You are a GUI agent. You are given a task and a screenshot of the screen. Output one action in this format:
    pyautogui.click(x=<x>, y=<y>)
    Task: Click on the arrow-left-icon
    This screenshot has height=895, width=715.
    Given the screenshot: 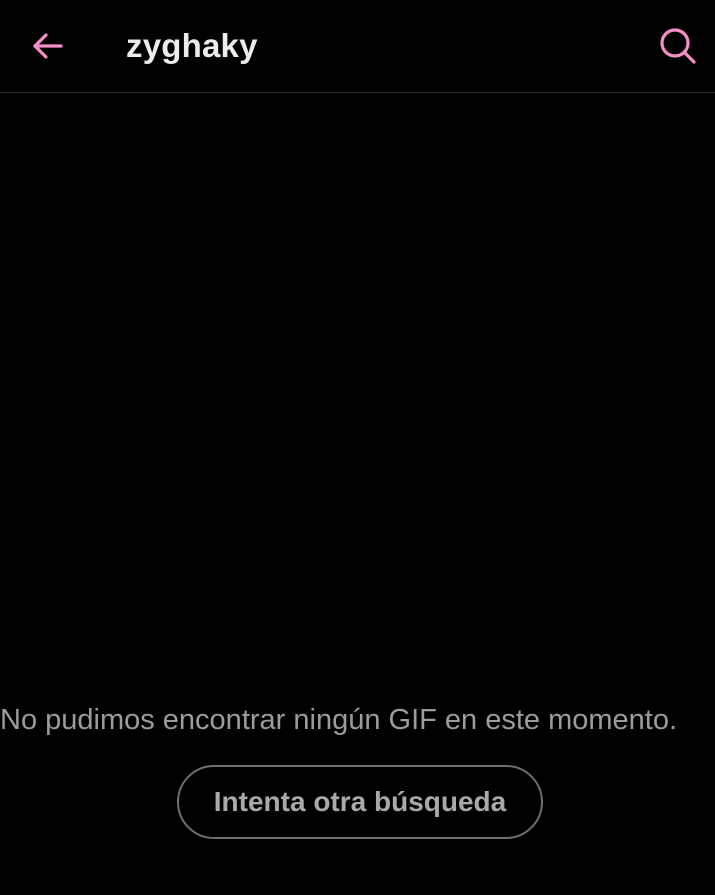 What is the action you would take?
    pyautogui.click(x=48, y=46)
    